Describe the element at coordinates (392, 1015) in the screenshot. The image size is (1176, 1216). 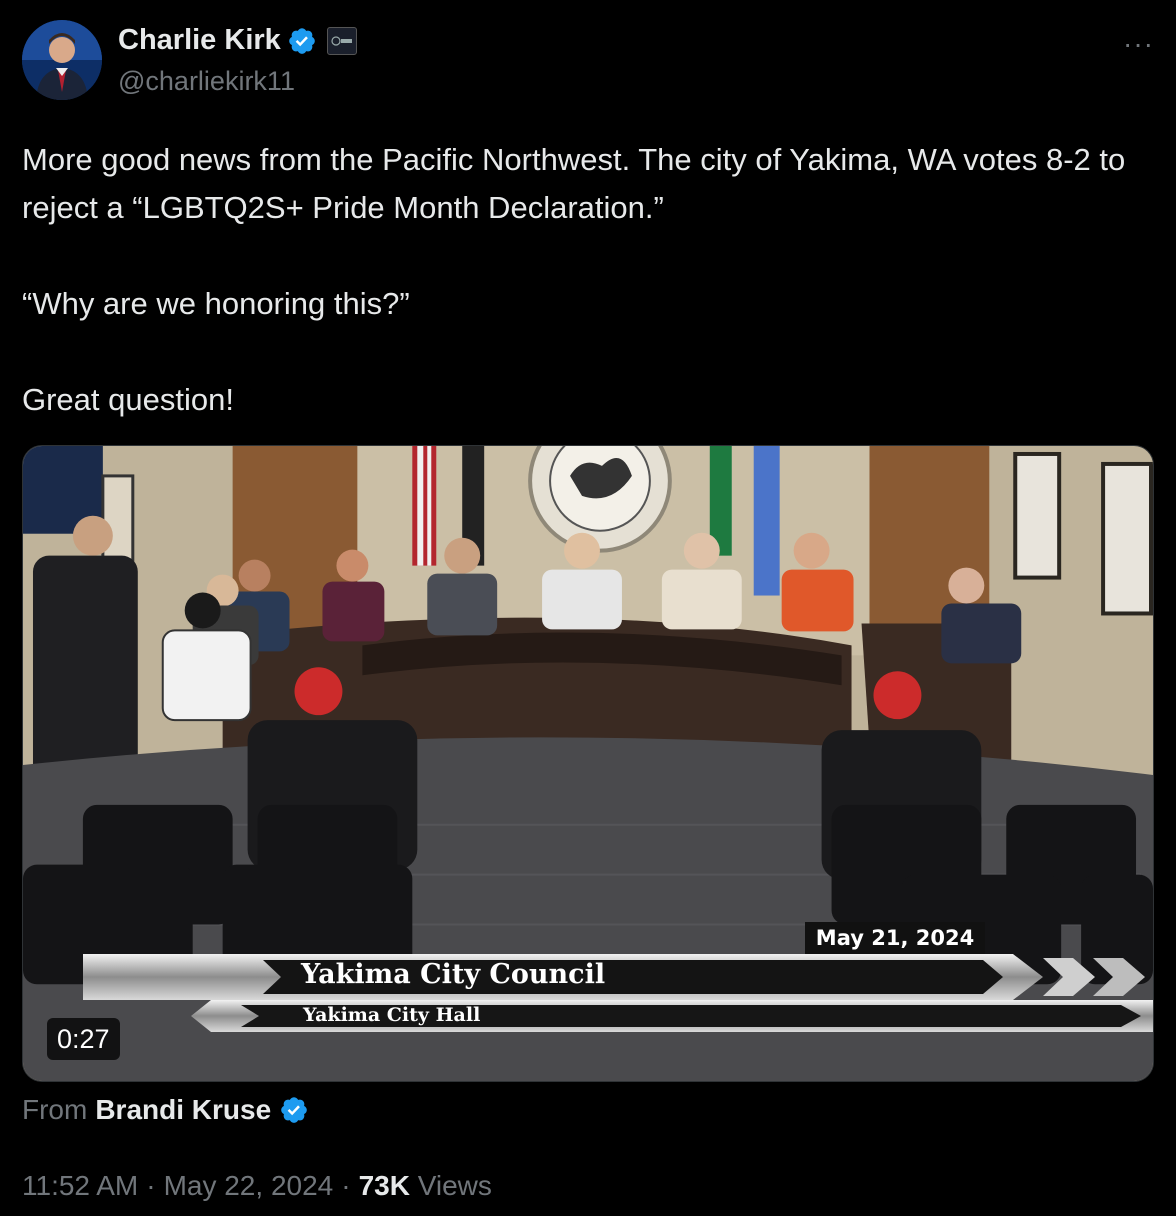
I see `overlay-subtitle: Yakima City Hall` at that location.